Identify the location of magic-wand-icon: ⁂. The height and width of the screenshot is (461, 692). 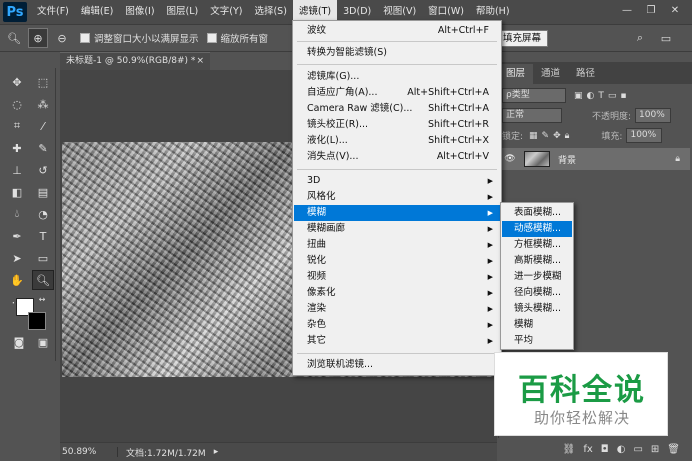
(43, 104).